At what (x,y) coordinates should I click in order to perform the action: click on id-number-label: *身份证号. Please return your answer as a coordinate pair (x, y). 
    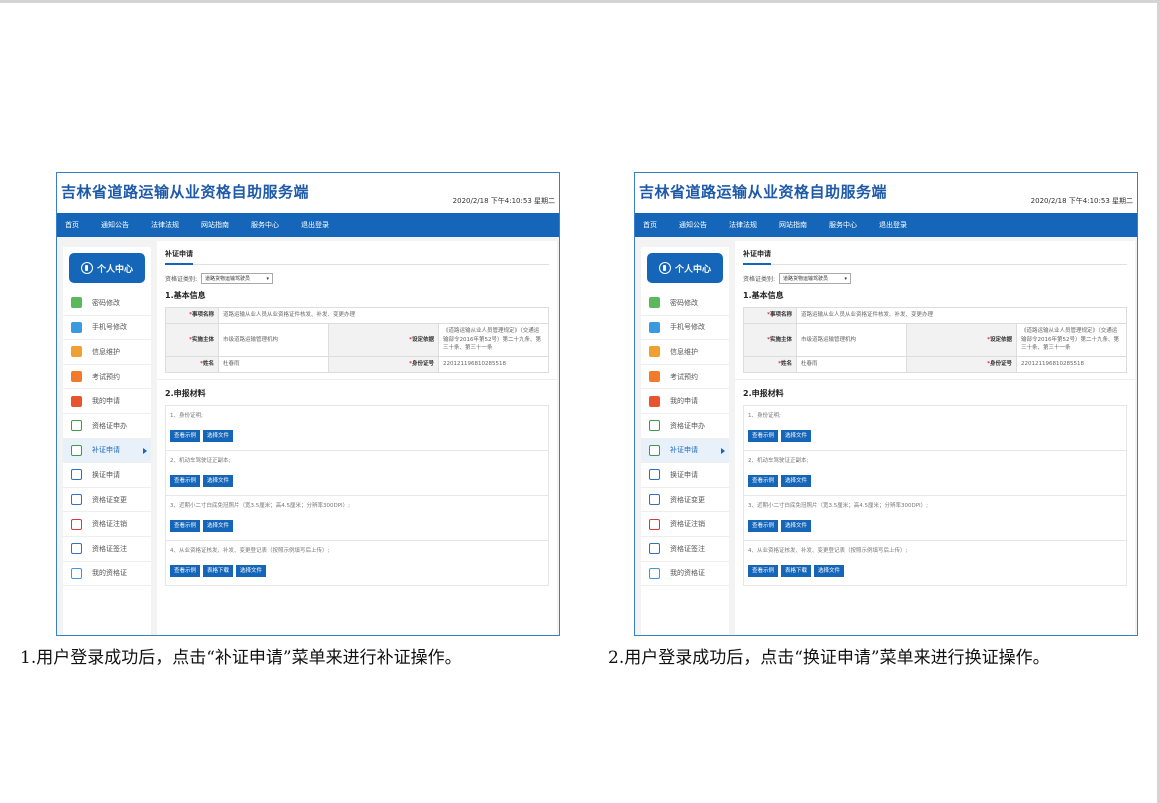
    Looking at the image, I should click on (383, 364).